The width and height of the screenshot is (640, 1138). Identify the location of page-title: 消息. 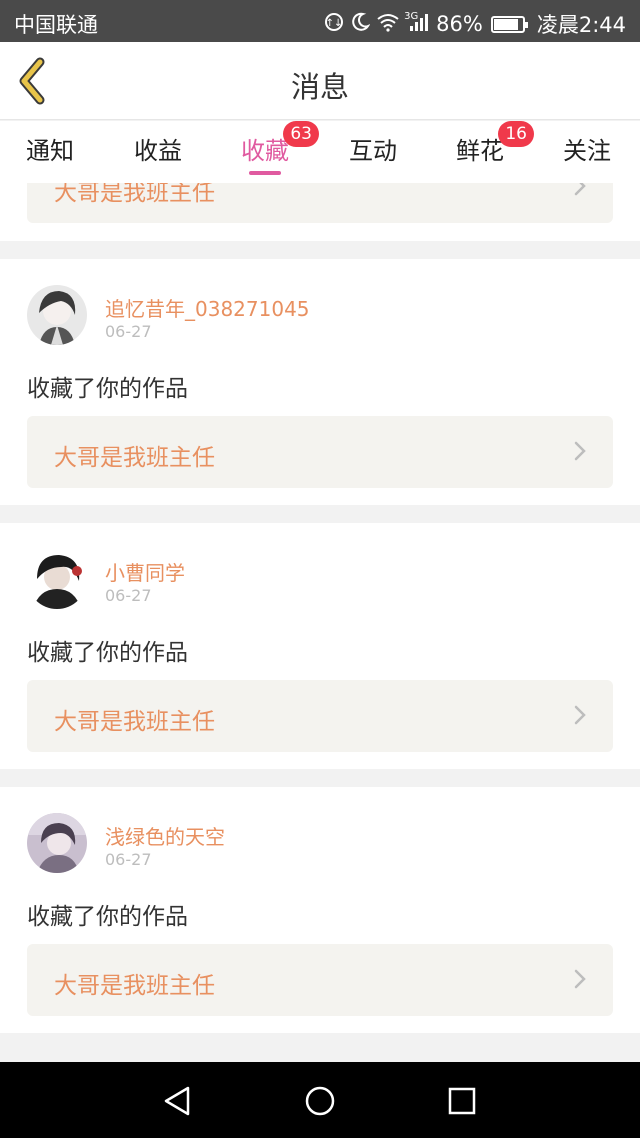
(319, 87).